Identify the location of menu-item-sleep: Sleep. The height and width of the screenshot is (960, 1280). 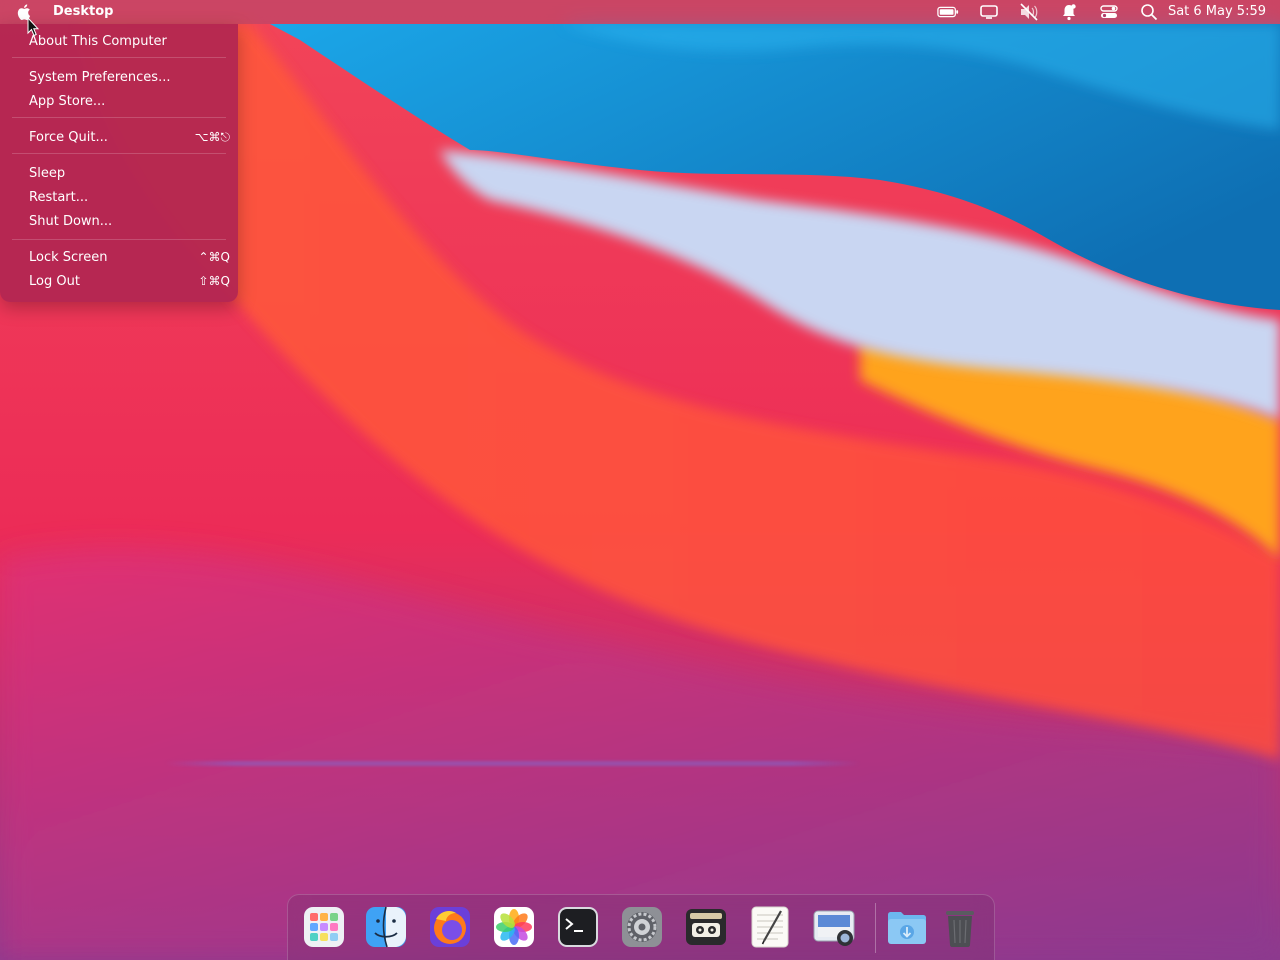
(119, 174).